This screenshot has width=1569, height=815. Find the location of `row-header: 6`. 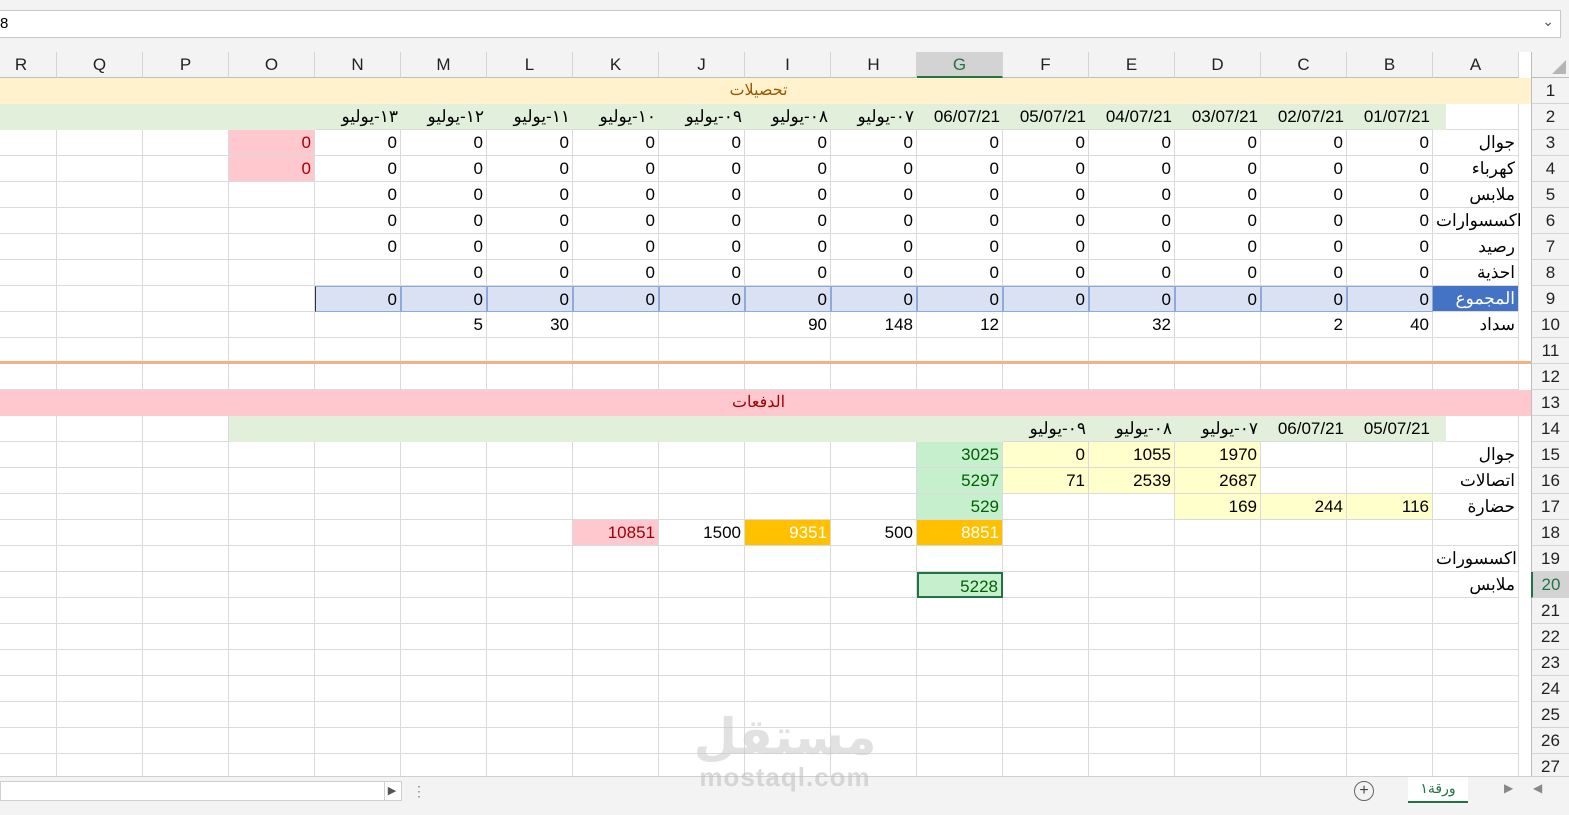

row-header: 6 is located at coordinates (1550, 221).